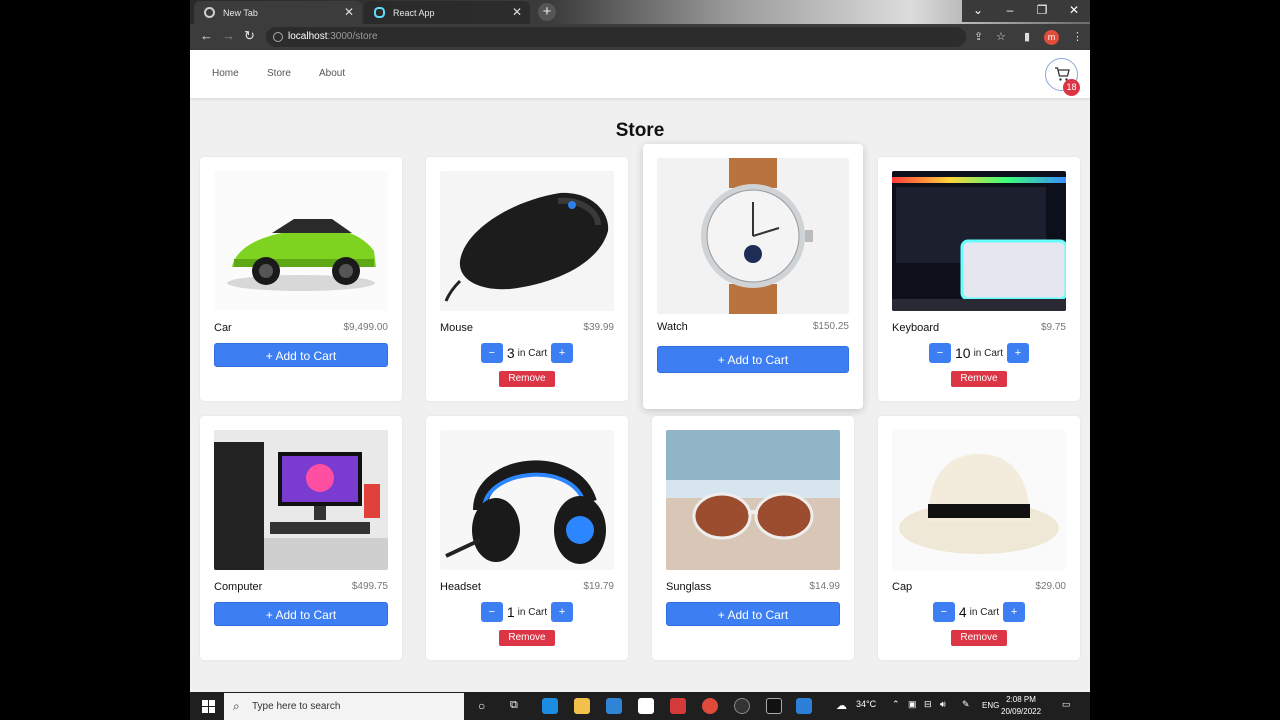  What do you see at coordinates (966, 704) in the screenshot?
I see `pen-icon: ✎` at bounding box center [966, 704].